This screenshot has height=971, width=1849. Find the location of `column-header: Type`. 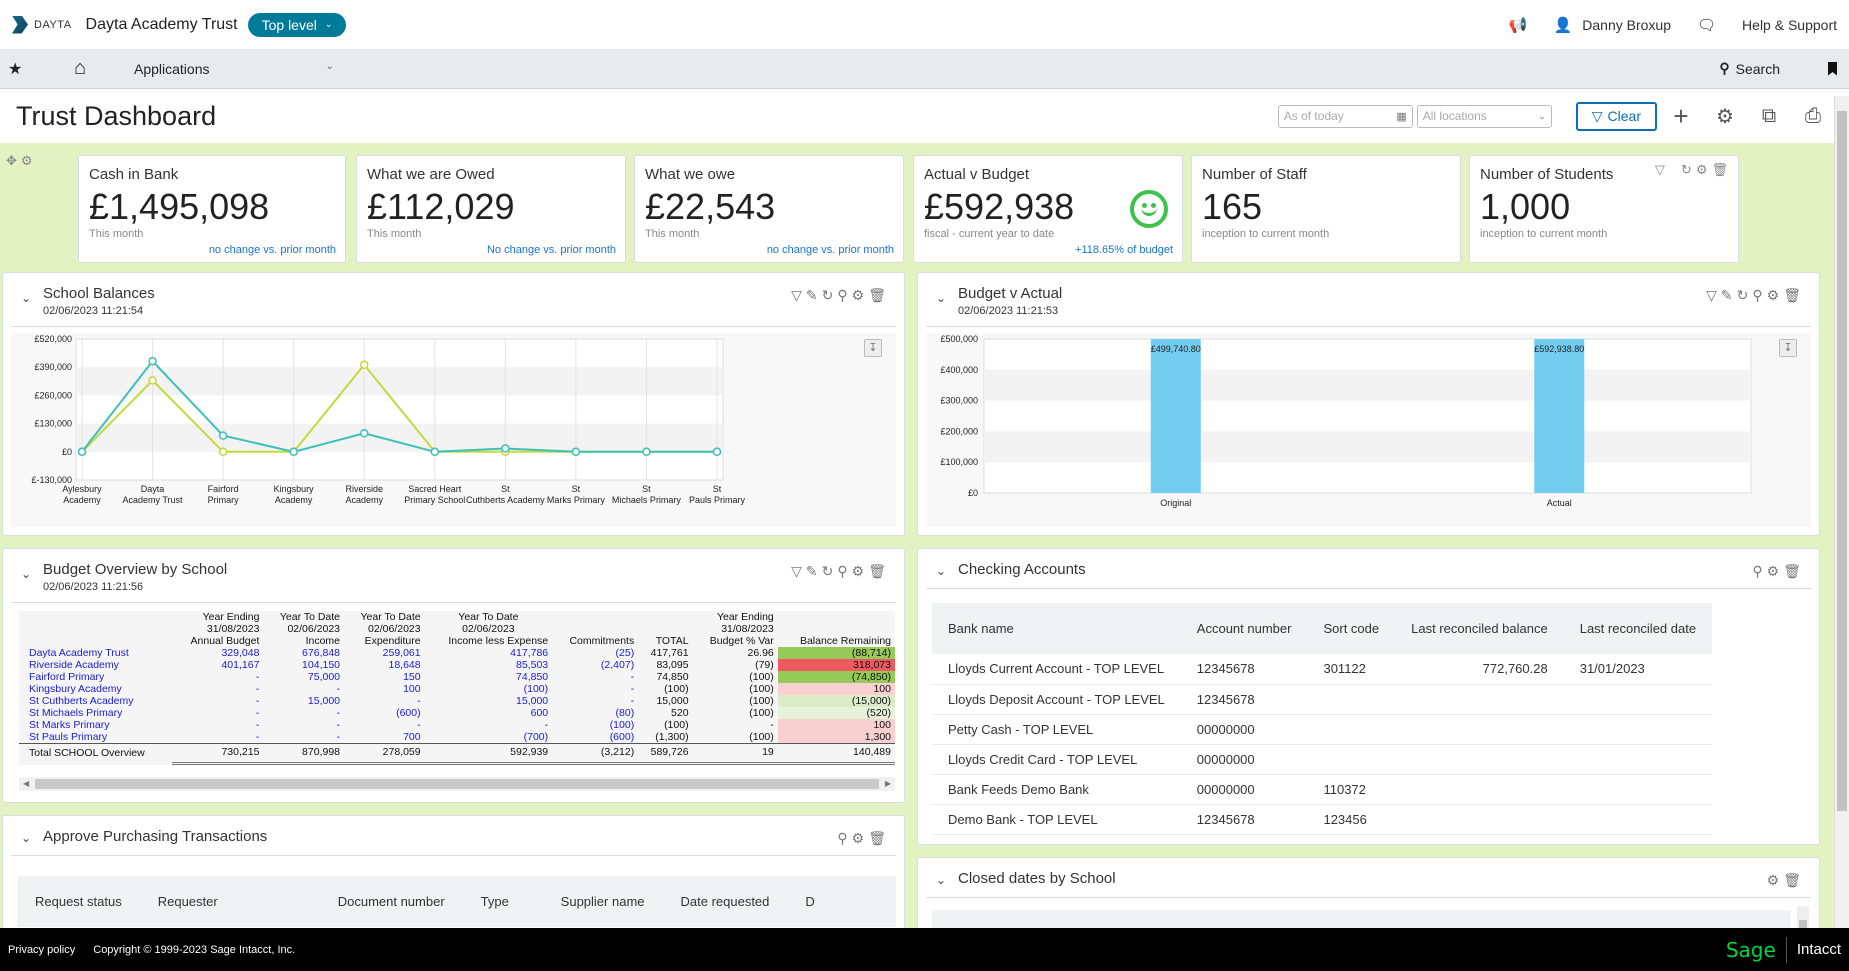

column-header: Type is located at coordinates (503, 901).